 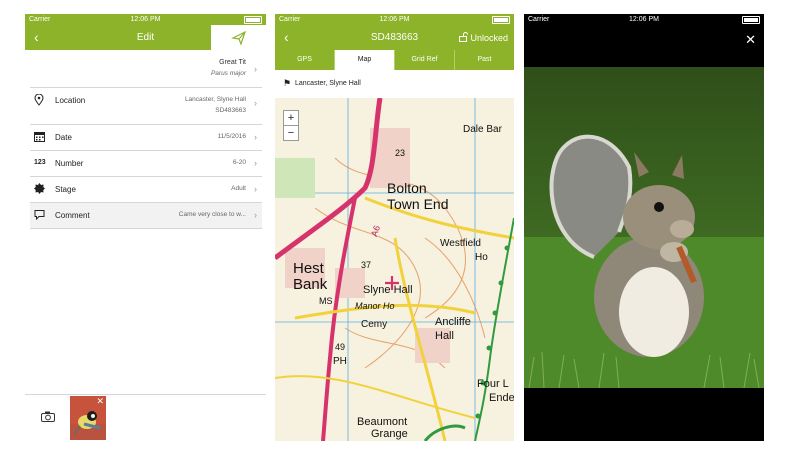 I want to click on map-label-slyne-hall: Slyne Hall, so click(x=388, y=290).